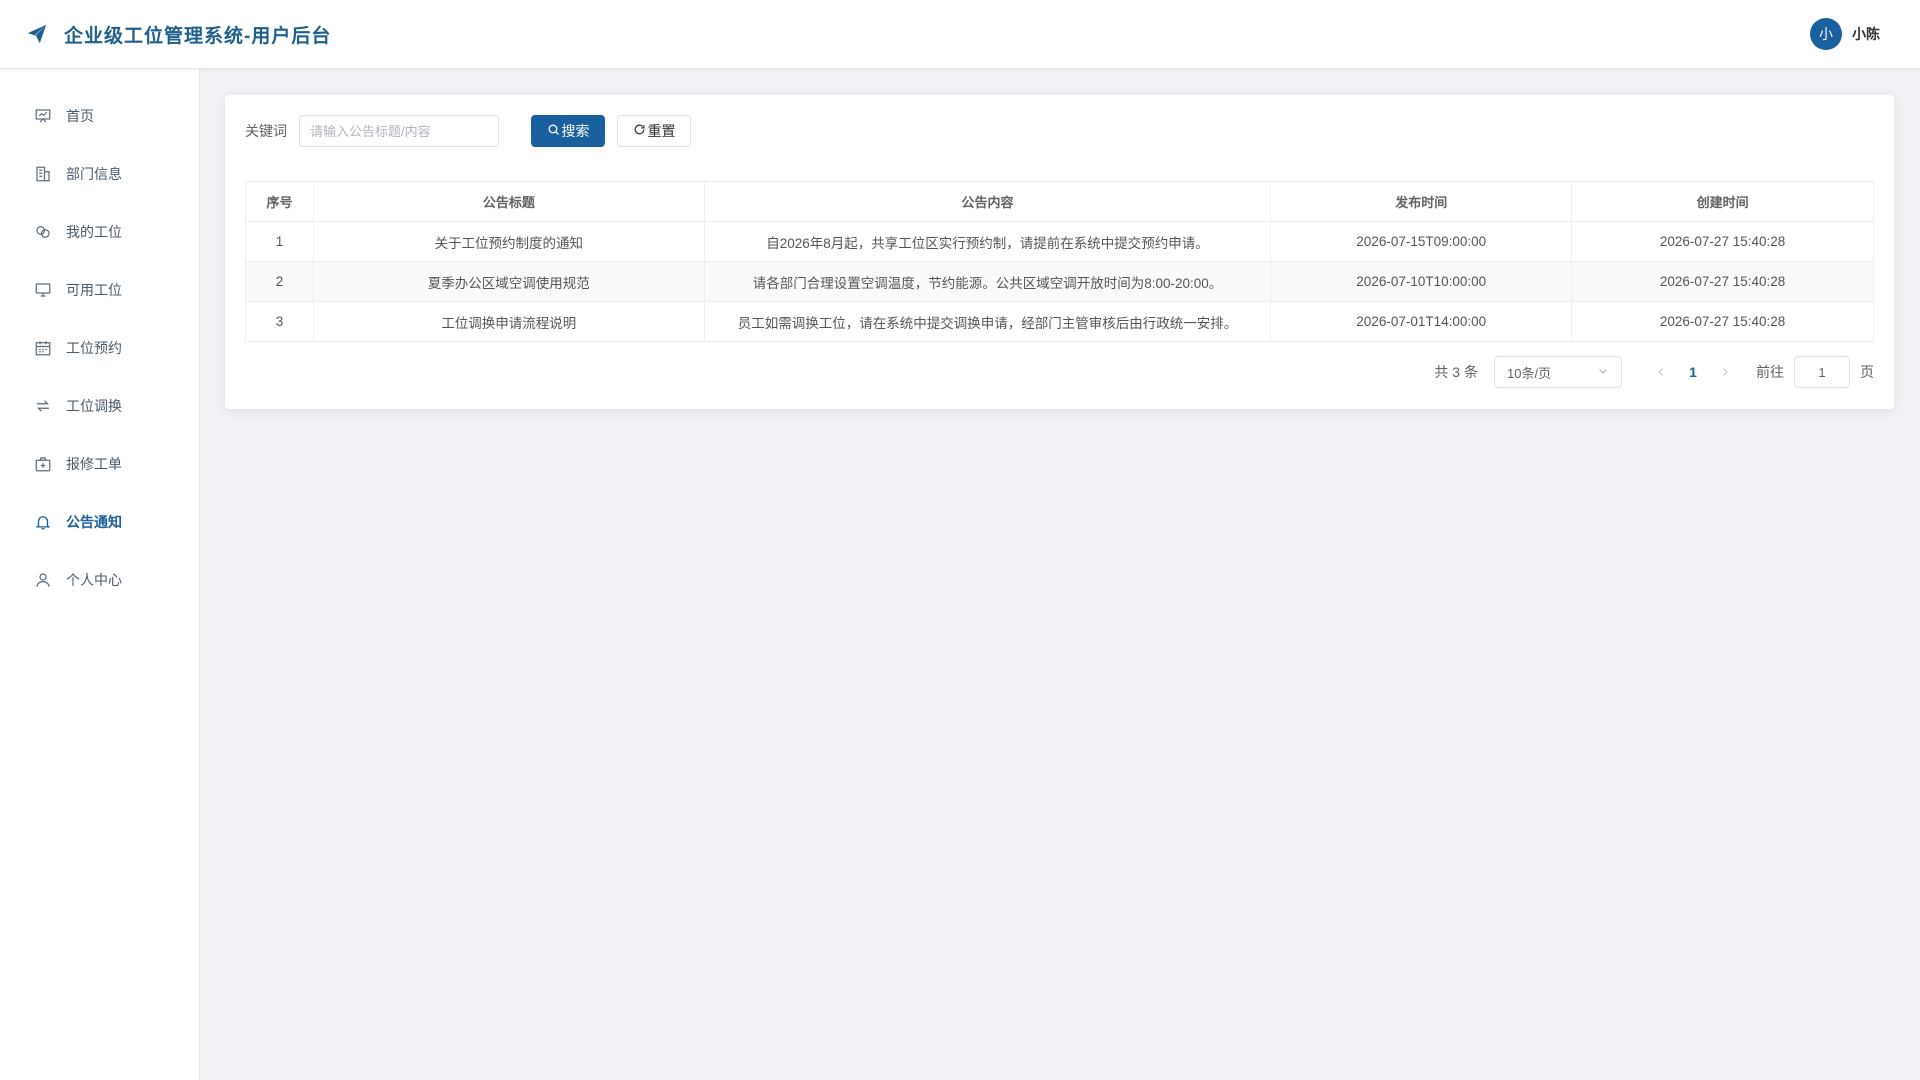 The width and height of the screenshot is (1920, 1080). What do you see at coordinates (508, 281) in the screenshot?
I see `table-cell: 夏季办公区域空调使用规范` at bounding box center [508, 281].